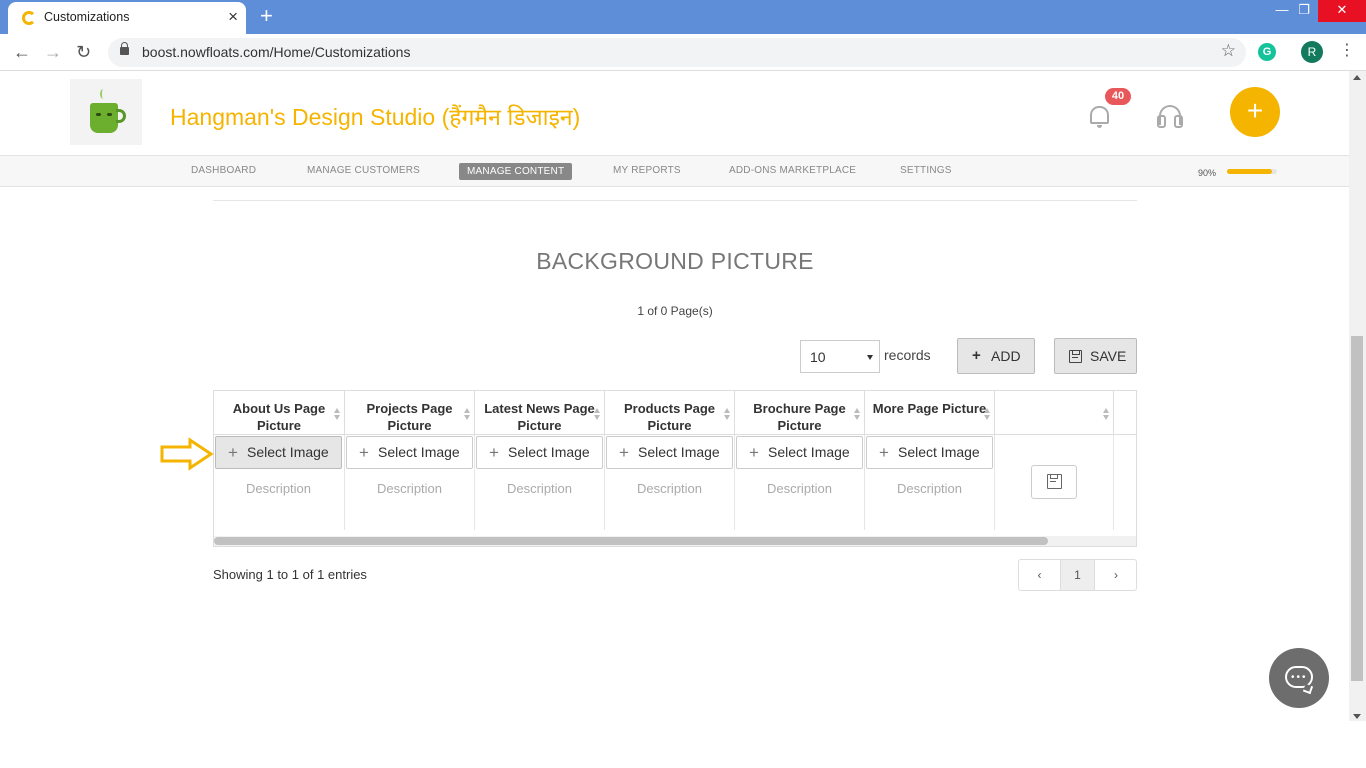 This screenshot has width=1366, height=768. I want to click on row-save-button, so click(1054, 482).